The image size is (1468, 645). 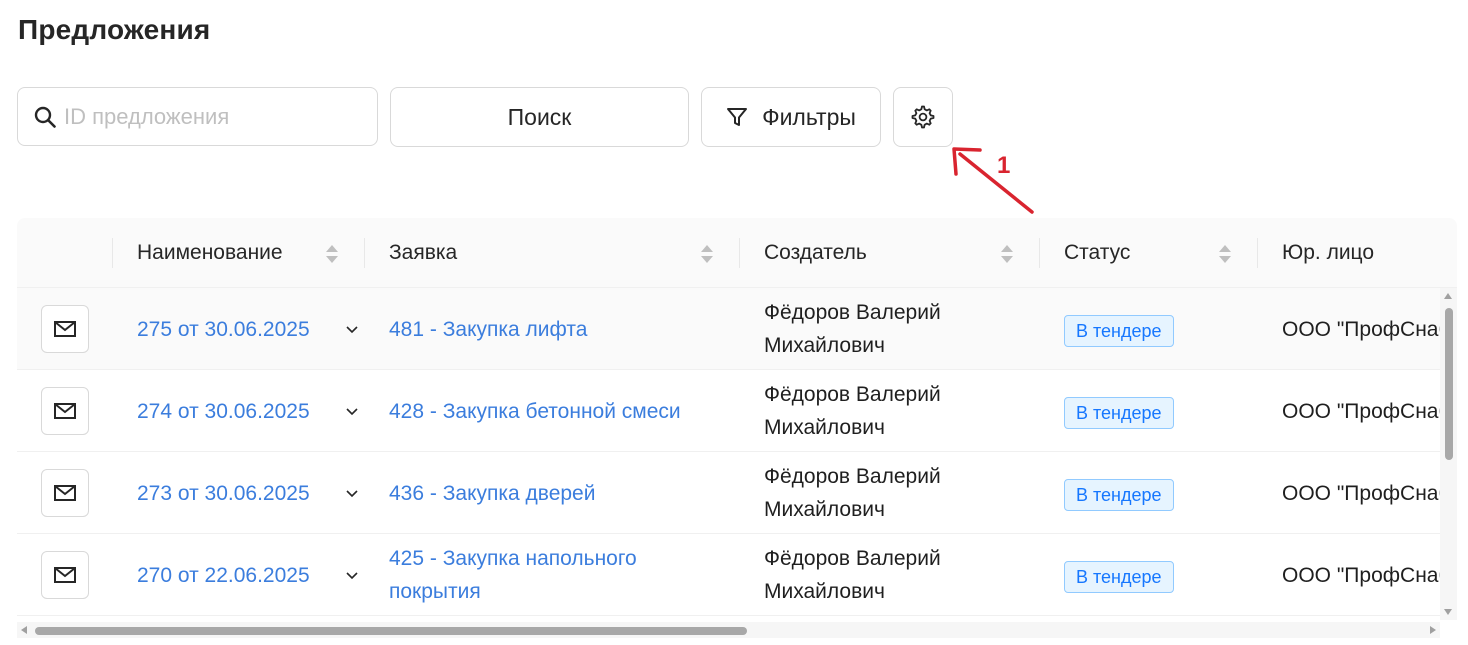 I want to click on proposal-link: 275 от 30.06.2025, so click(x=223, y=329).